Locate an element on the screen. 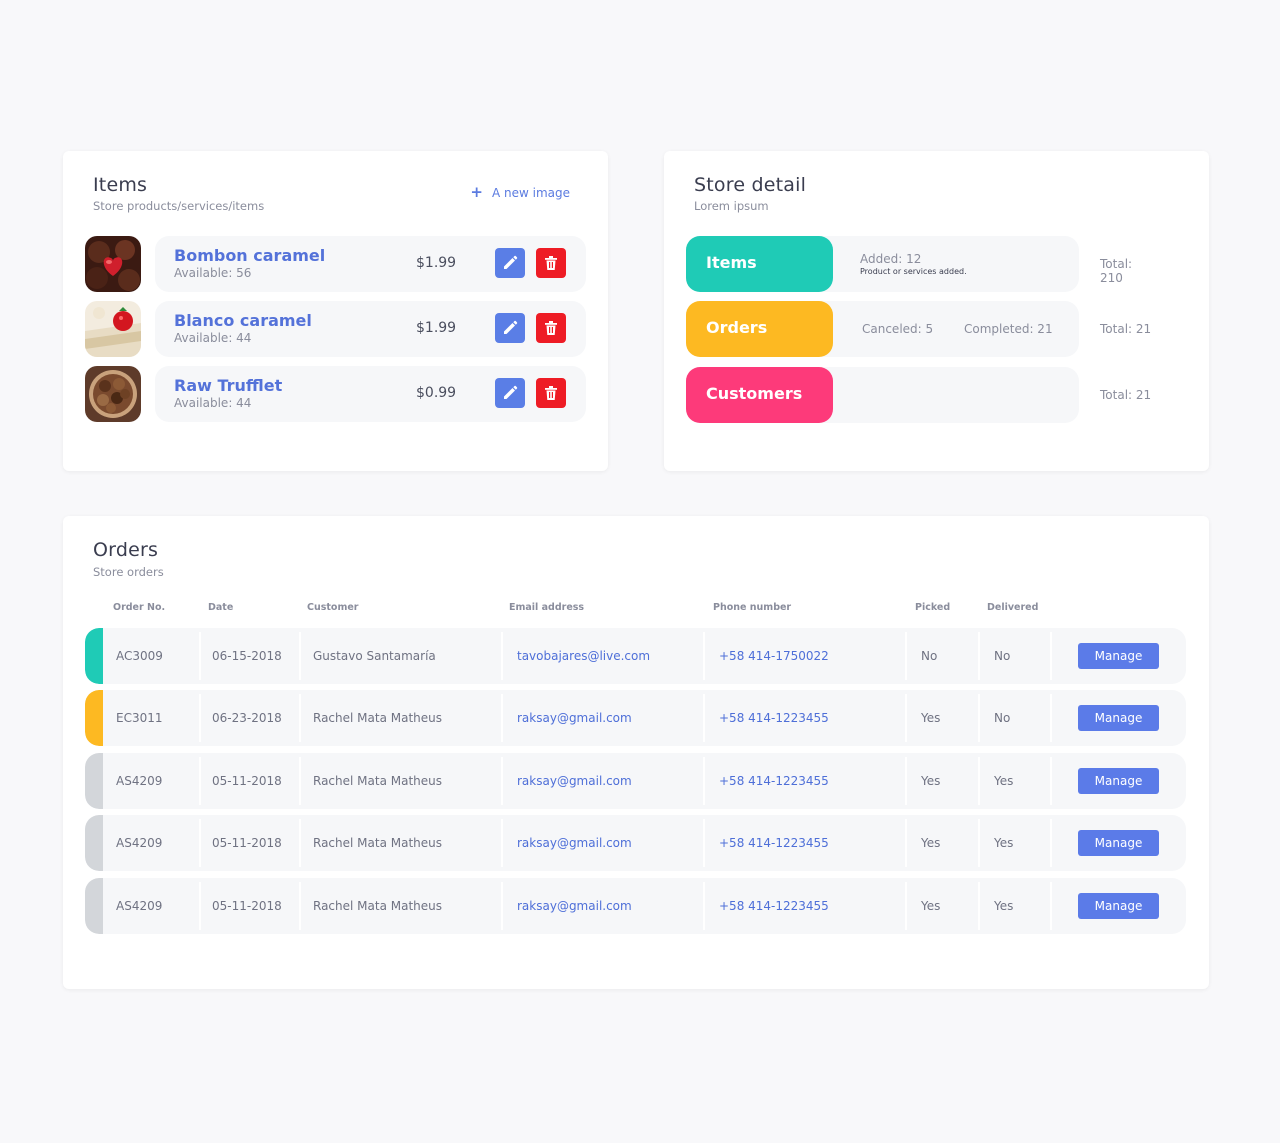  order-phone: +58 414-1750022 is located at coordinates (774, 656).